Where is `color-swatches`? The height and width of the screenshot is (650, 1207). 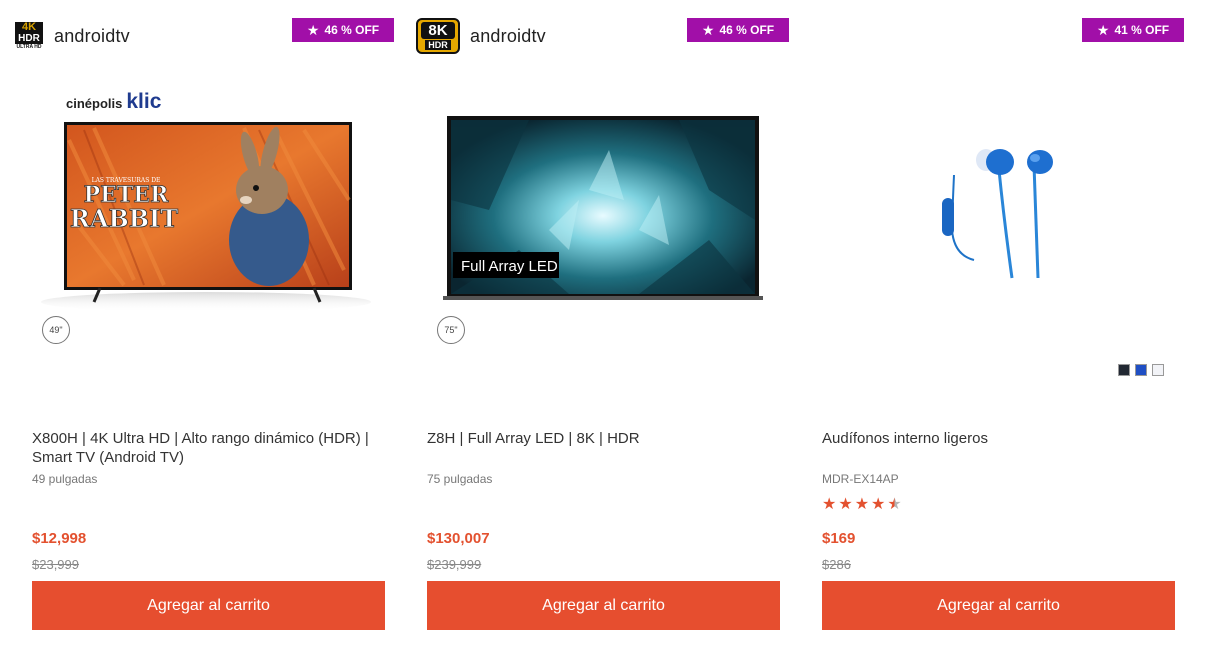 color-swatches is located at coordinates (1141, 370).